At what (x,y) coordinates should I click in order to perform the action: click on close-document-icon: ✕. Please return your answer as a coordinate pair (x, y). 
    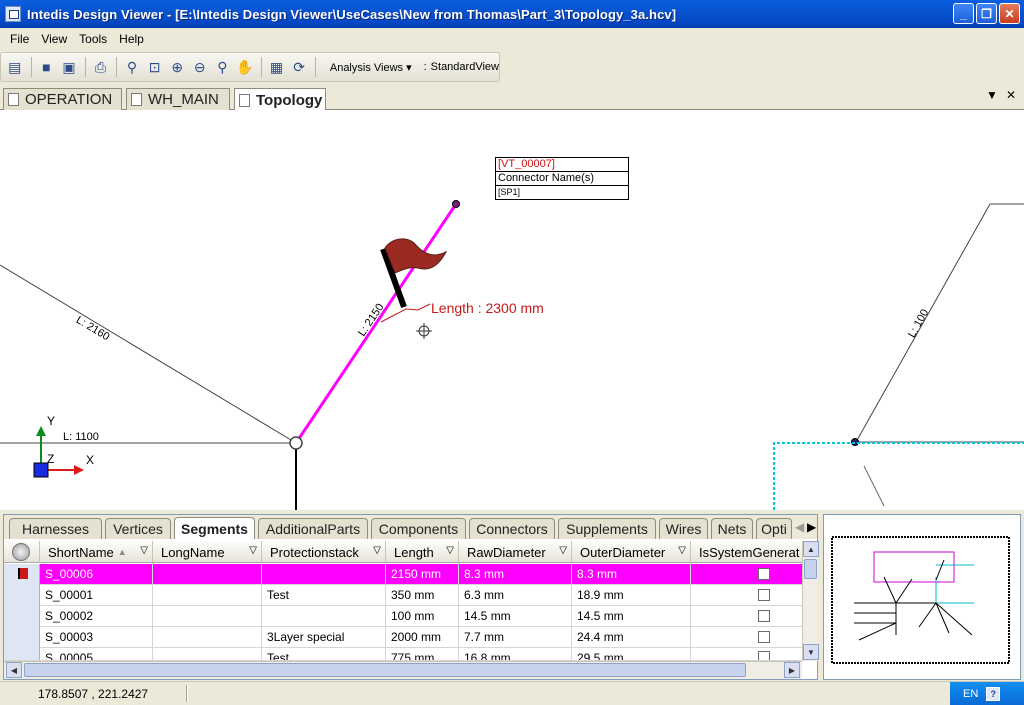
    Looking at the image, I should click on (1011, 95).